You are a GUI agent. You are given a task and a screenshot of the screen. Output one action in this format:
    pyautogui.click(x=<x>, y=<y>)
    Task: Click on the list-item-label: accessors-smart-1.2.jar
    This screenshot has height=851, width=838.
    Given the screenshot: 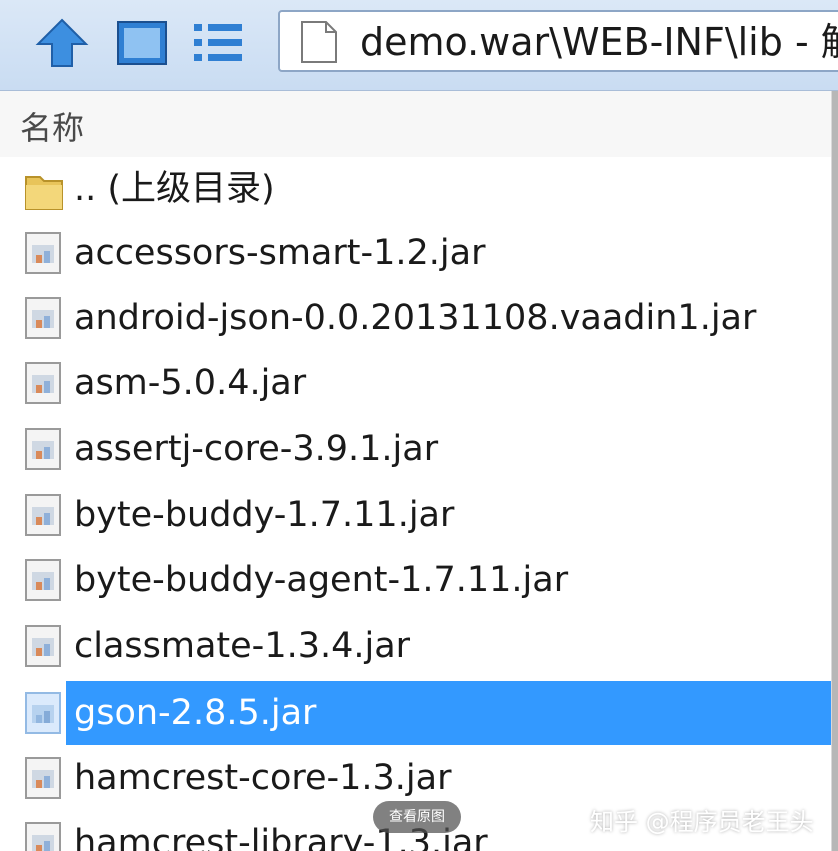 What is the action you would take?
    pyautogui.click(x=280, y=253)
    